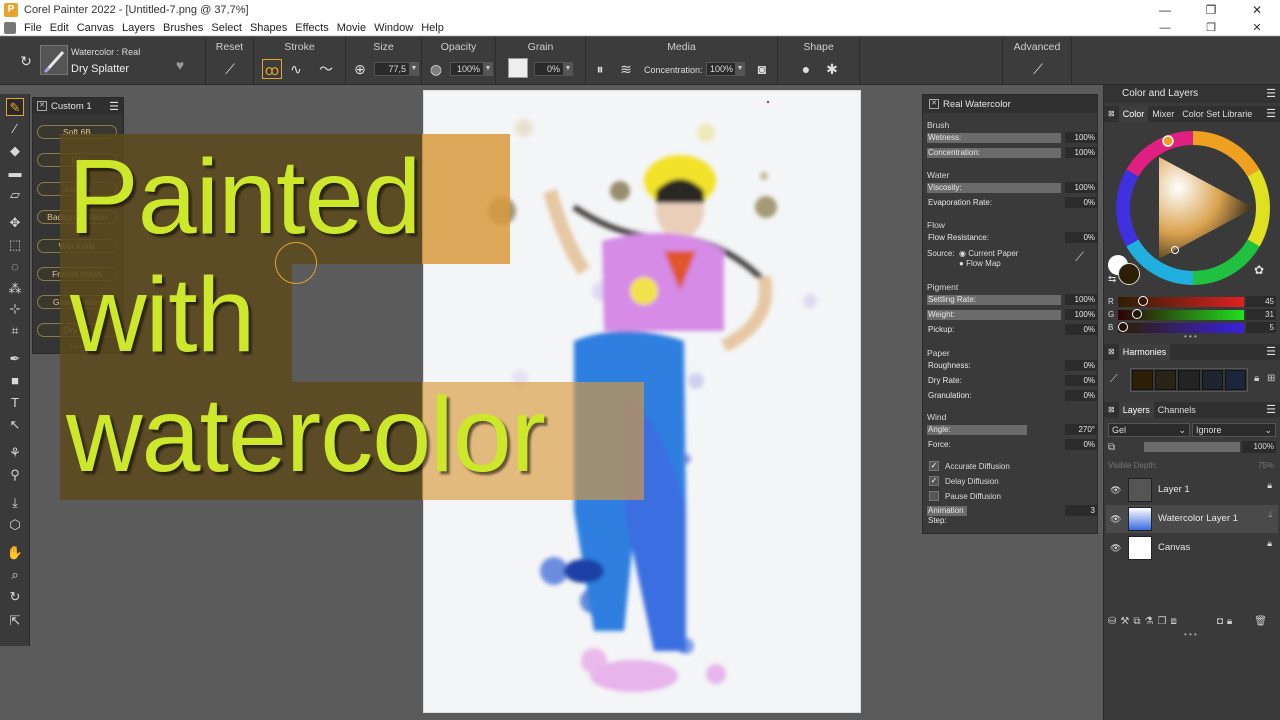  I want to click on tab-color-set-libraries: Color Set Librarie, so click(1217, 114).